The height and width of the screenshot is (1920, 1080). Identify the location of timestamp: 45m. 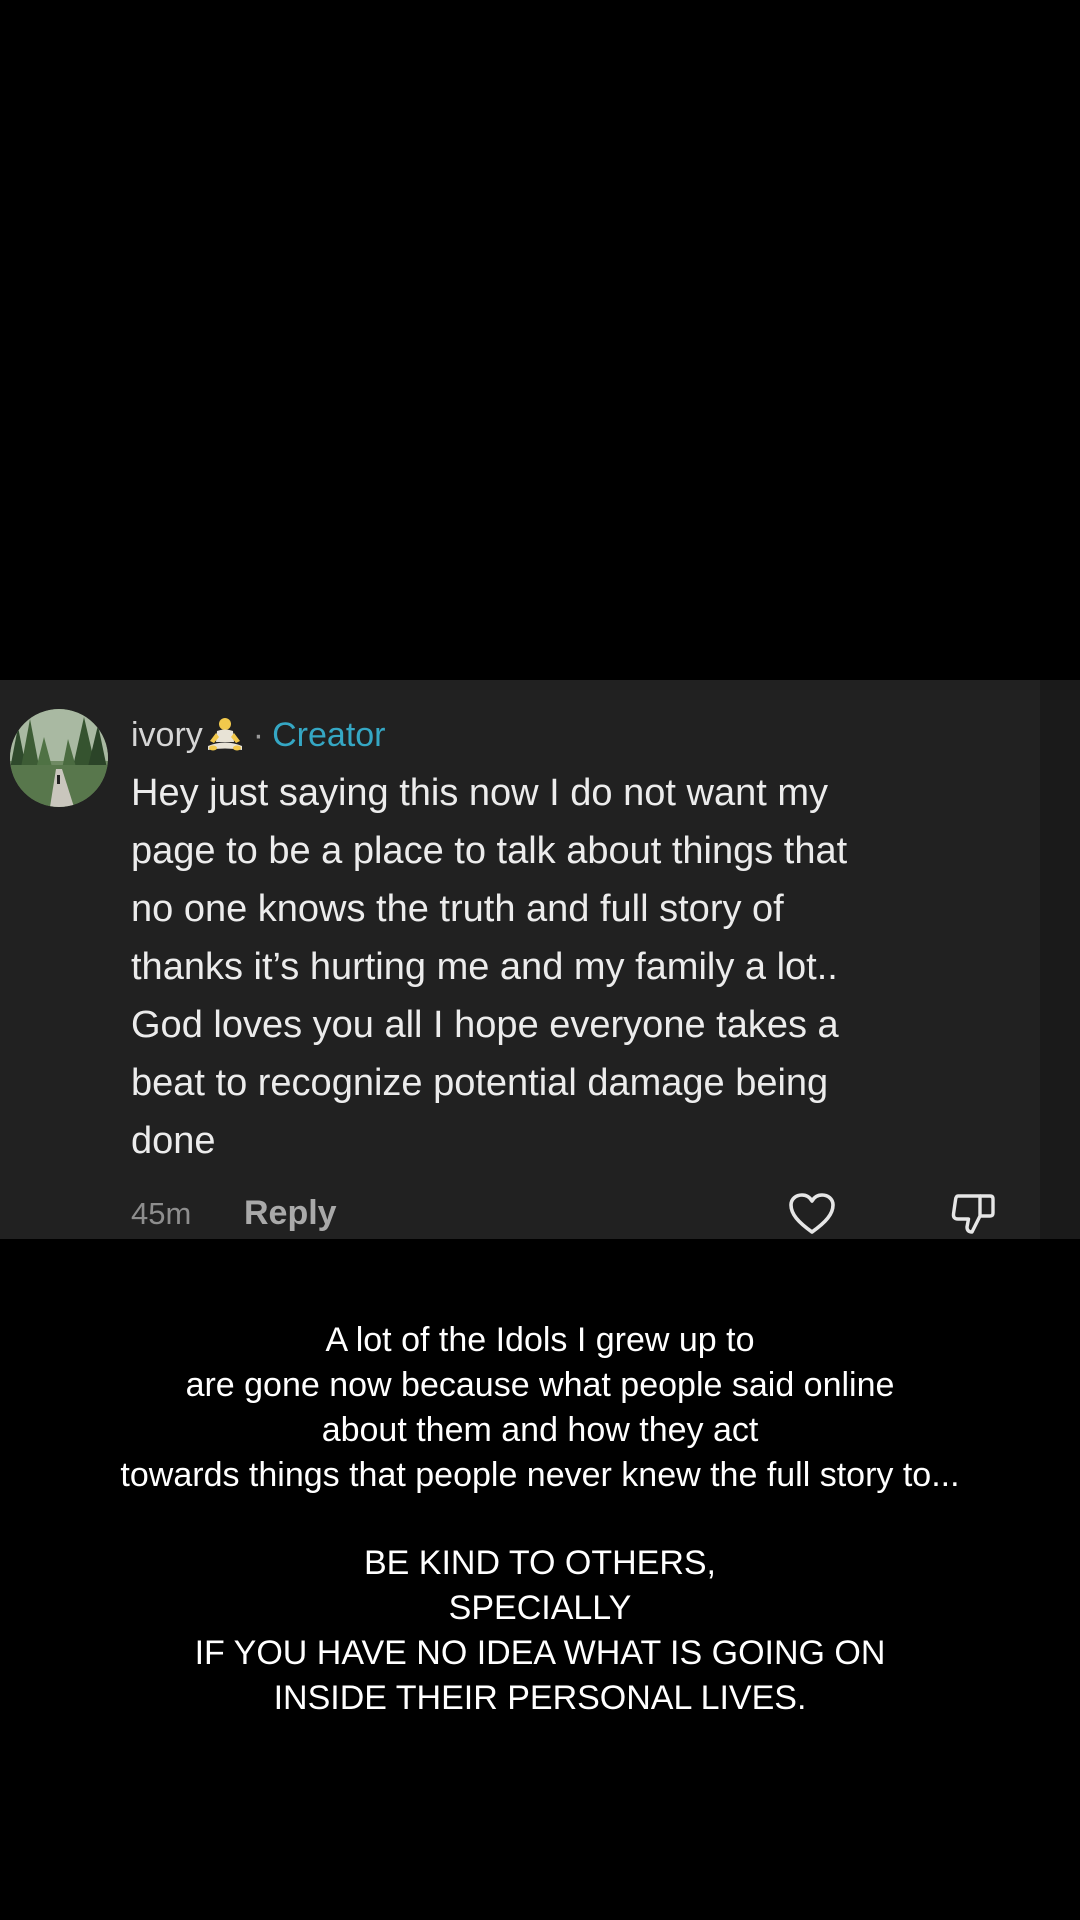
(161, 1213).